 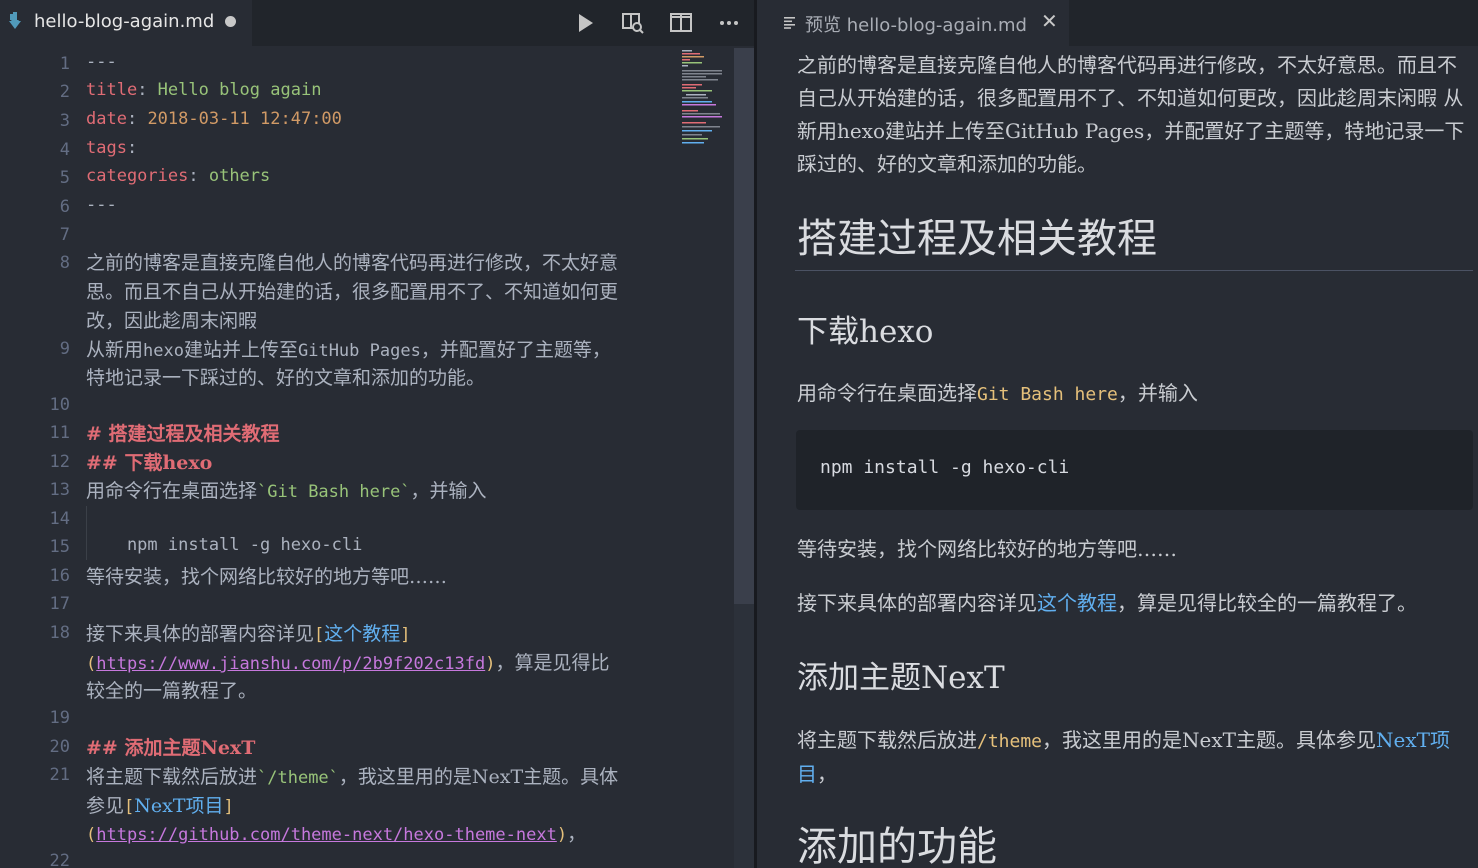 I want to click on code-line-21b: 参见[NexT项目], so click(x=160, y=804).